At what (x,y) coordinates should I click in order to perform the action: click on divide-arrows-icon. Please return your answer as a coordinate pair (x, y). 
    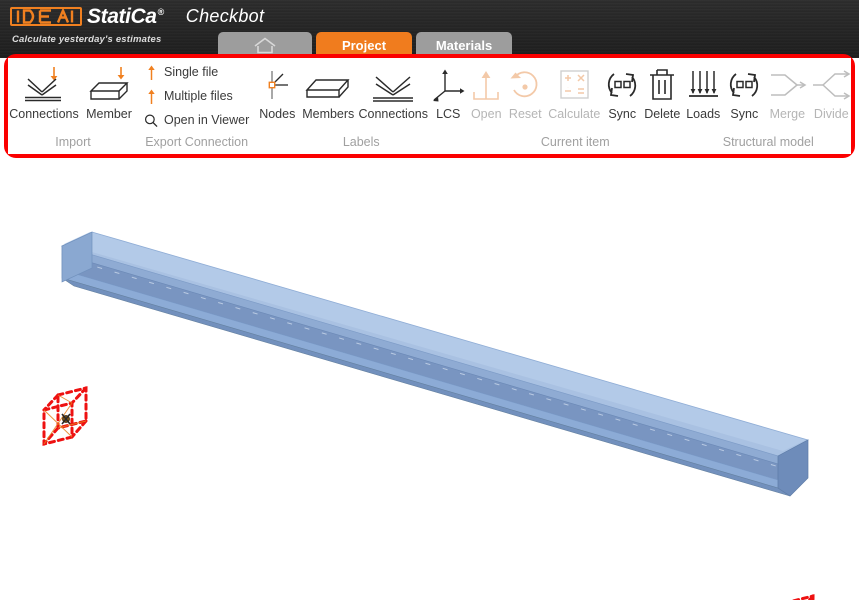
    Looking at the image, I should click on (831, 85).